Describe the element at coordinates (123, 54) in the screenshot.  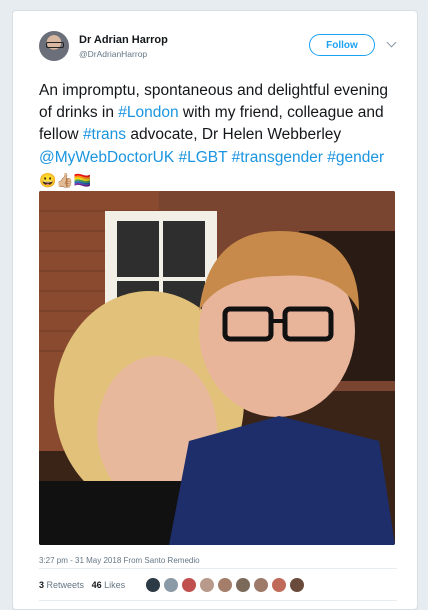
I see `handle: @DrAdrianHarrop` at that location.